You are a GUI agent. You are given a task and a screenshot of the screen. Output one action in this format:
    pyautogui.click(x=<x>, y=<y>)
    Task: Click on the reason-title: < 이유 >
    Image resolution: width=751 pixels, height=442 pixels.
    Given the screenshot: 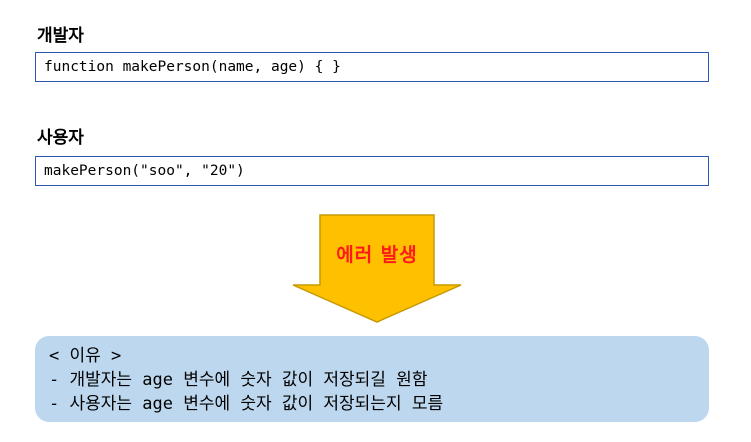 What is the action you would take?
    pyautogui.click(x=85, y=356)
    